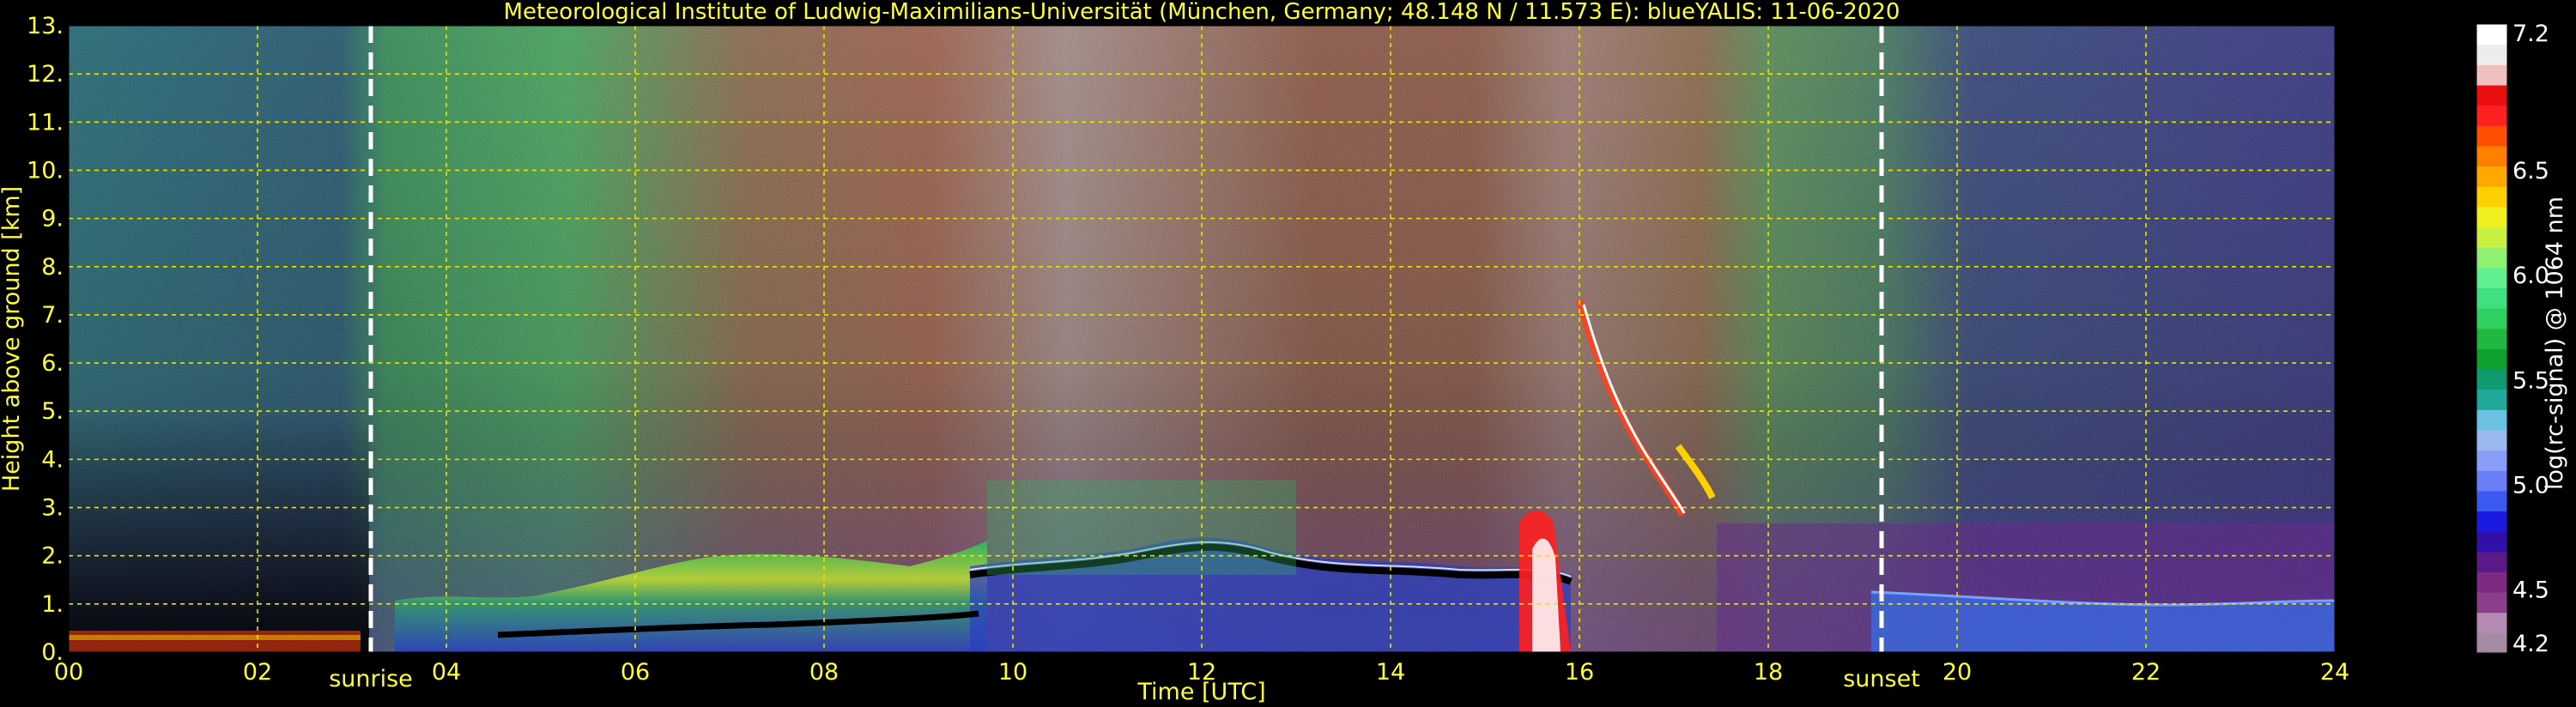 The width and height of the screenshot is (2576, 707). Describe the element at coordinates (2530, 34) in the screenshot. I see `colorbar-tick-label: 7.2` at that location.